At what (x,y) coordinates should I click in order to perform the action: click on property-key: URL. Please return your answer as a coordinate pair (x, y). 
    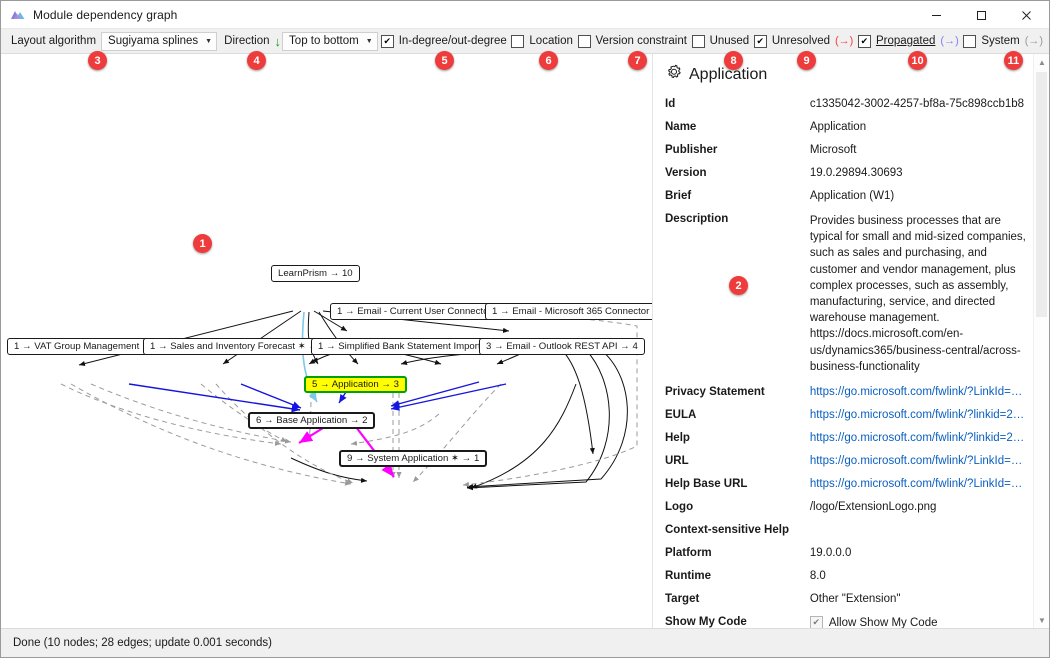
    Looking at the image, I should click on (677, 461).